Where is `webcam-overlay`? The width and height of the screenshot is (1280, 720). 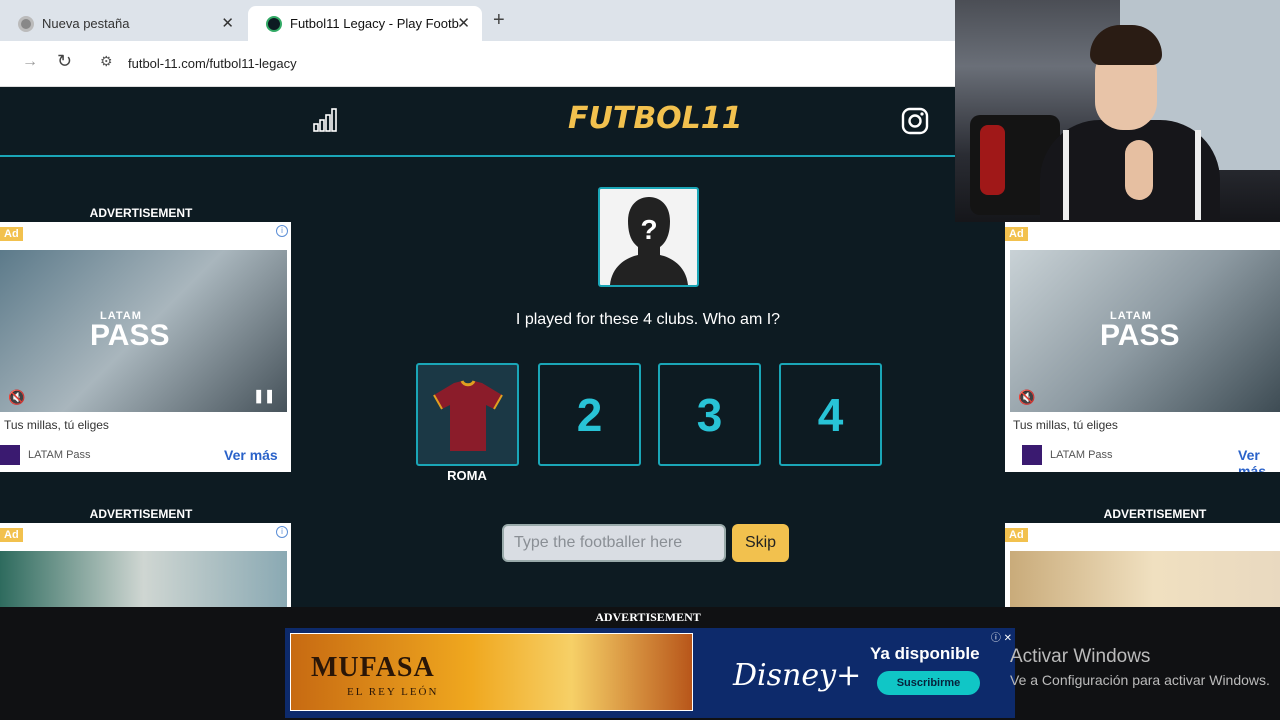
webcam-overlay is located at coordinates (1117, 111).